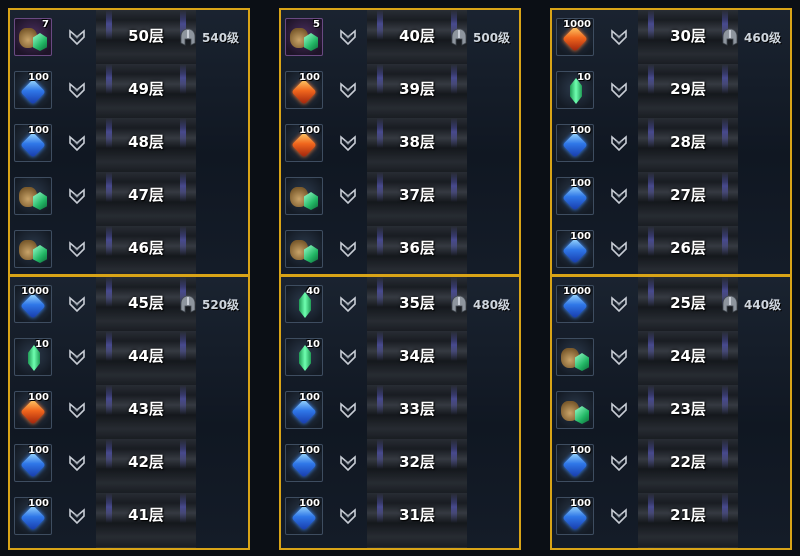 This screenshot has height=556, width=800. Describe the element at coordinates (763, 38) in the screenshot. I see `level-requirement: 460级` at that location.